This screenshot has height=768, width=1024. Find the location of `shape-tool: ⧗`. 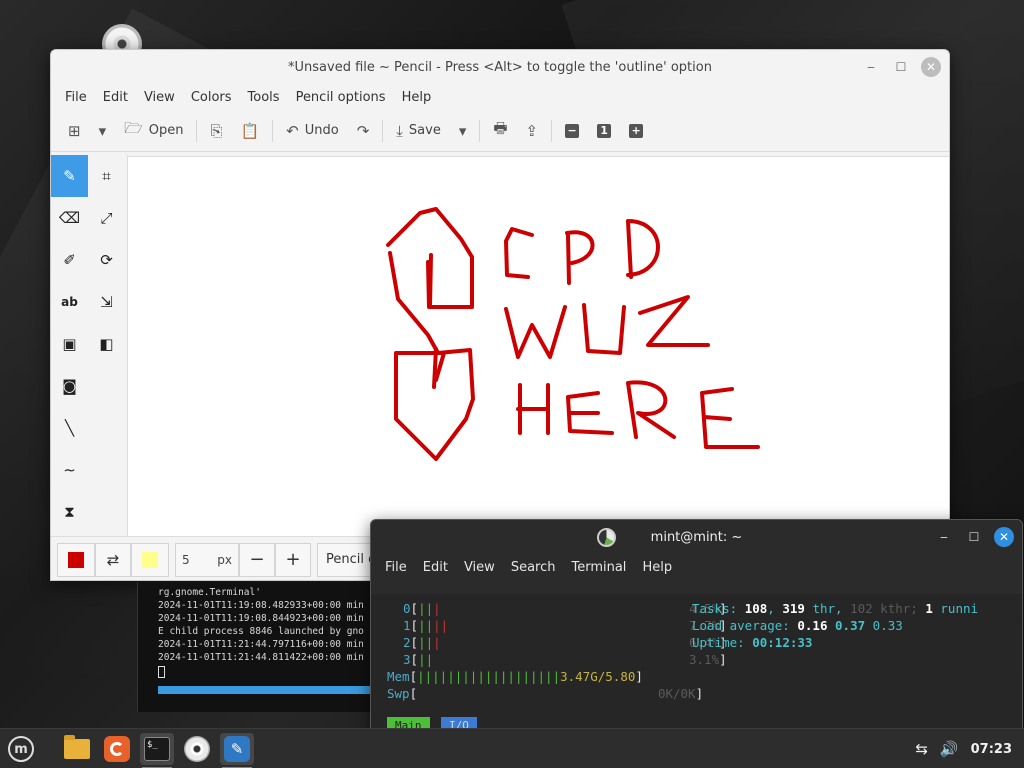

shape-tool: ⧗ is located at coordinates (69, 512).